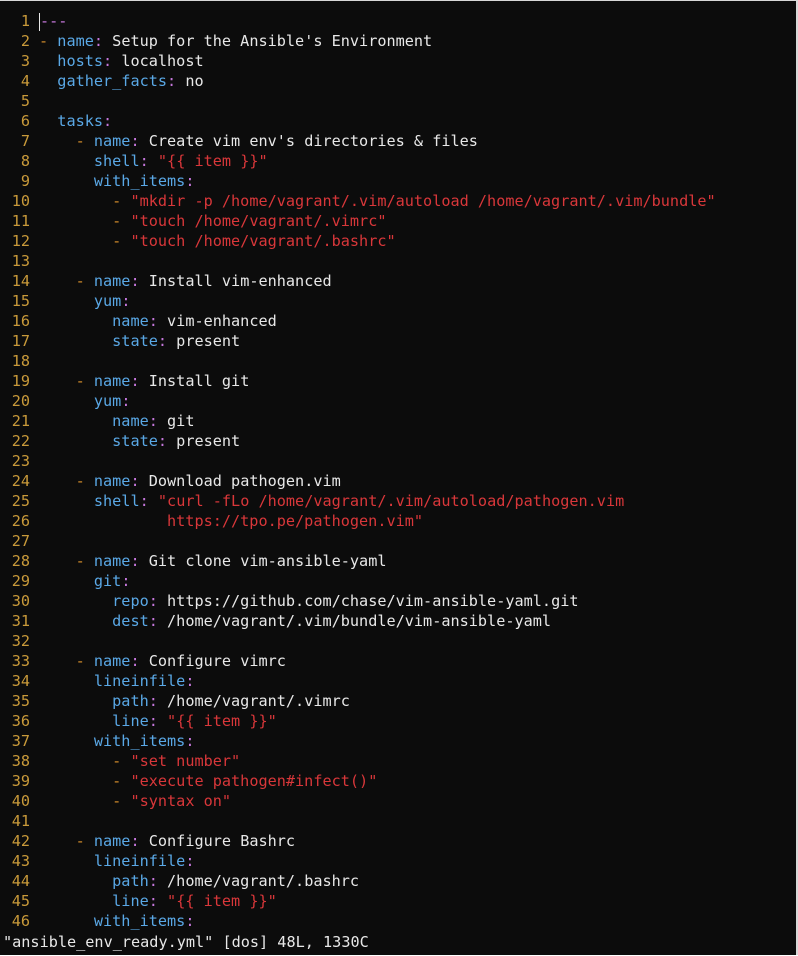 Image resolution: width=798 pixels, height=956 pixels. I want to click on code-line: 44 path: /home/vagrant/.bashrc, so click(398, 881).